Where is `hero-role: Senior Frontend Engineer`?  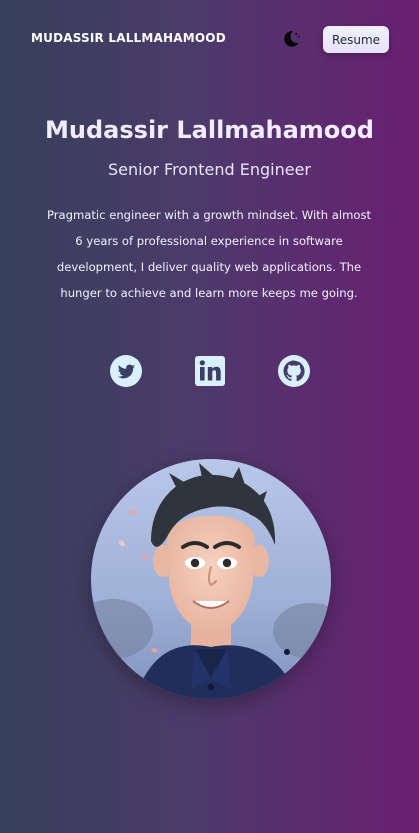
hero-role: Senior Frontend Engineer is located at coordinates (209, 169).